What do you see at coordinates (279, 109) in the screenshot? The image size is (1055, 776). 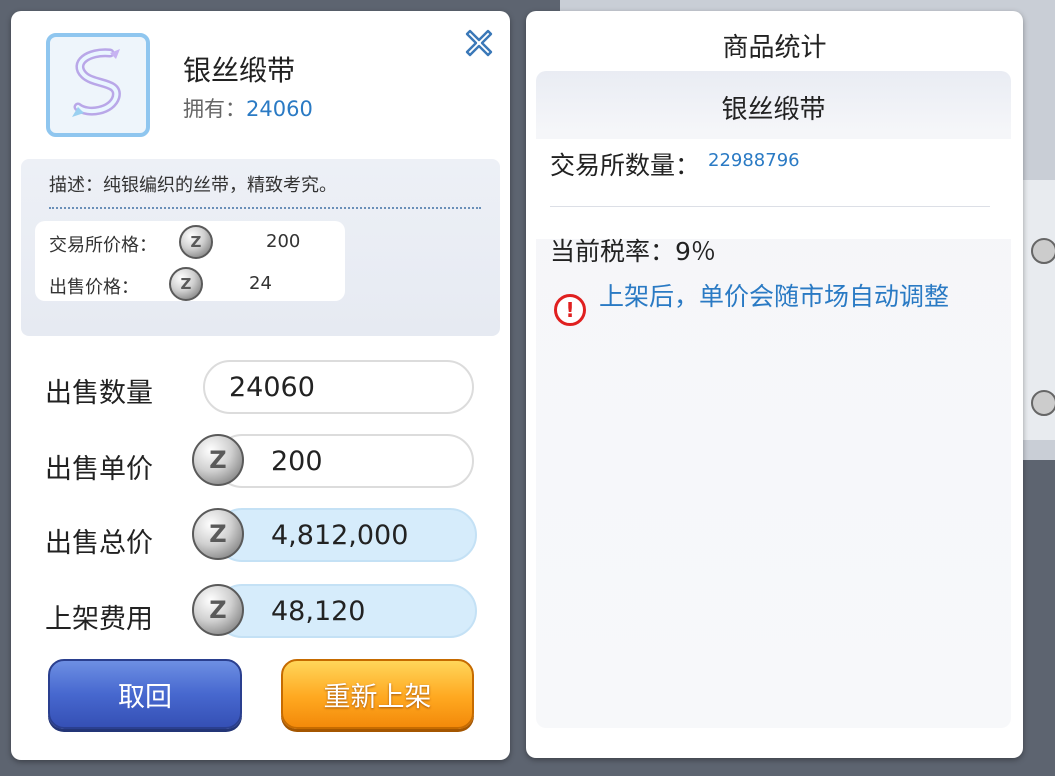 I see `owned-value: 24060` at bounding box center [279, 109].